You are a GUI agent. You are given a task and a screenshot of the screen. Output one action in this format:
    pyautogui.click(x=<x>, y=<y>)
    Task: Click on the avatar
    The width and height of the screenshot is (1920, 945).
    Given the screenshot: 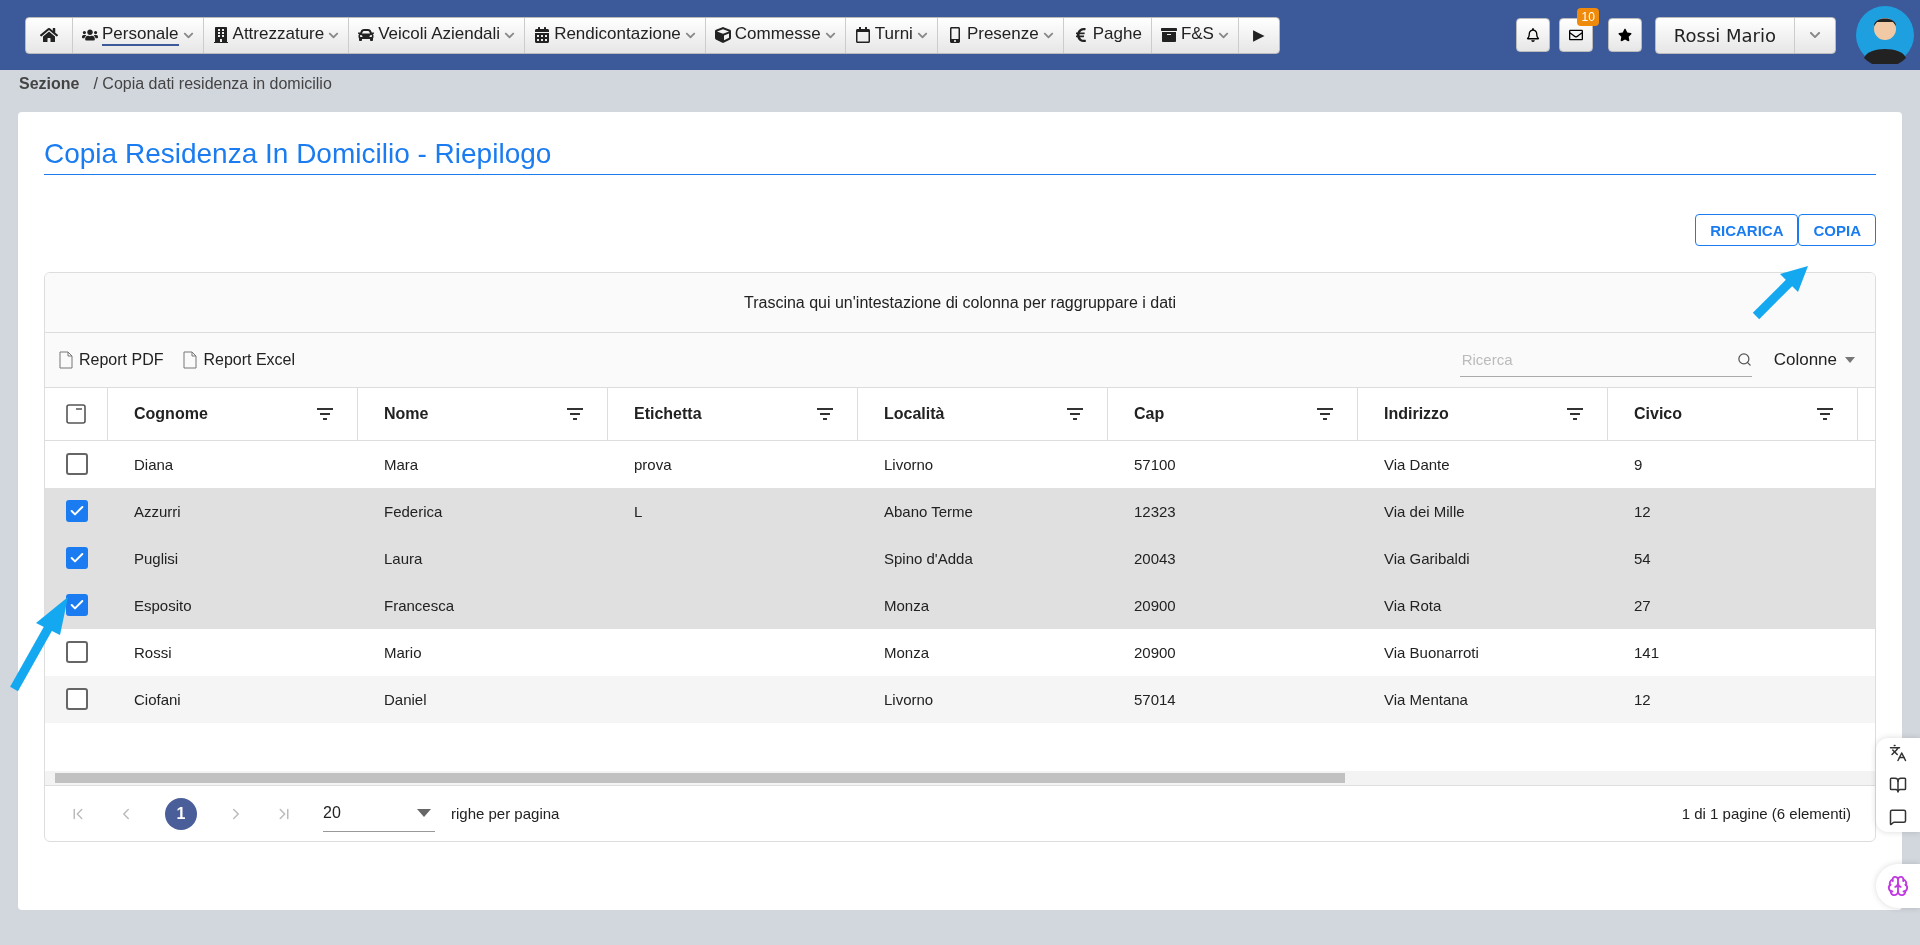 What is the action you would take?
    pyautogui.click(x=1885, y=35)
    